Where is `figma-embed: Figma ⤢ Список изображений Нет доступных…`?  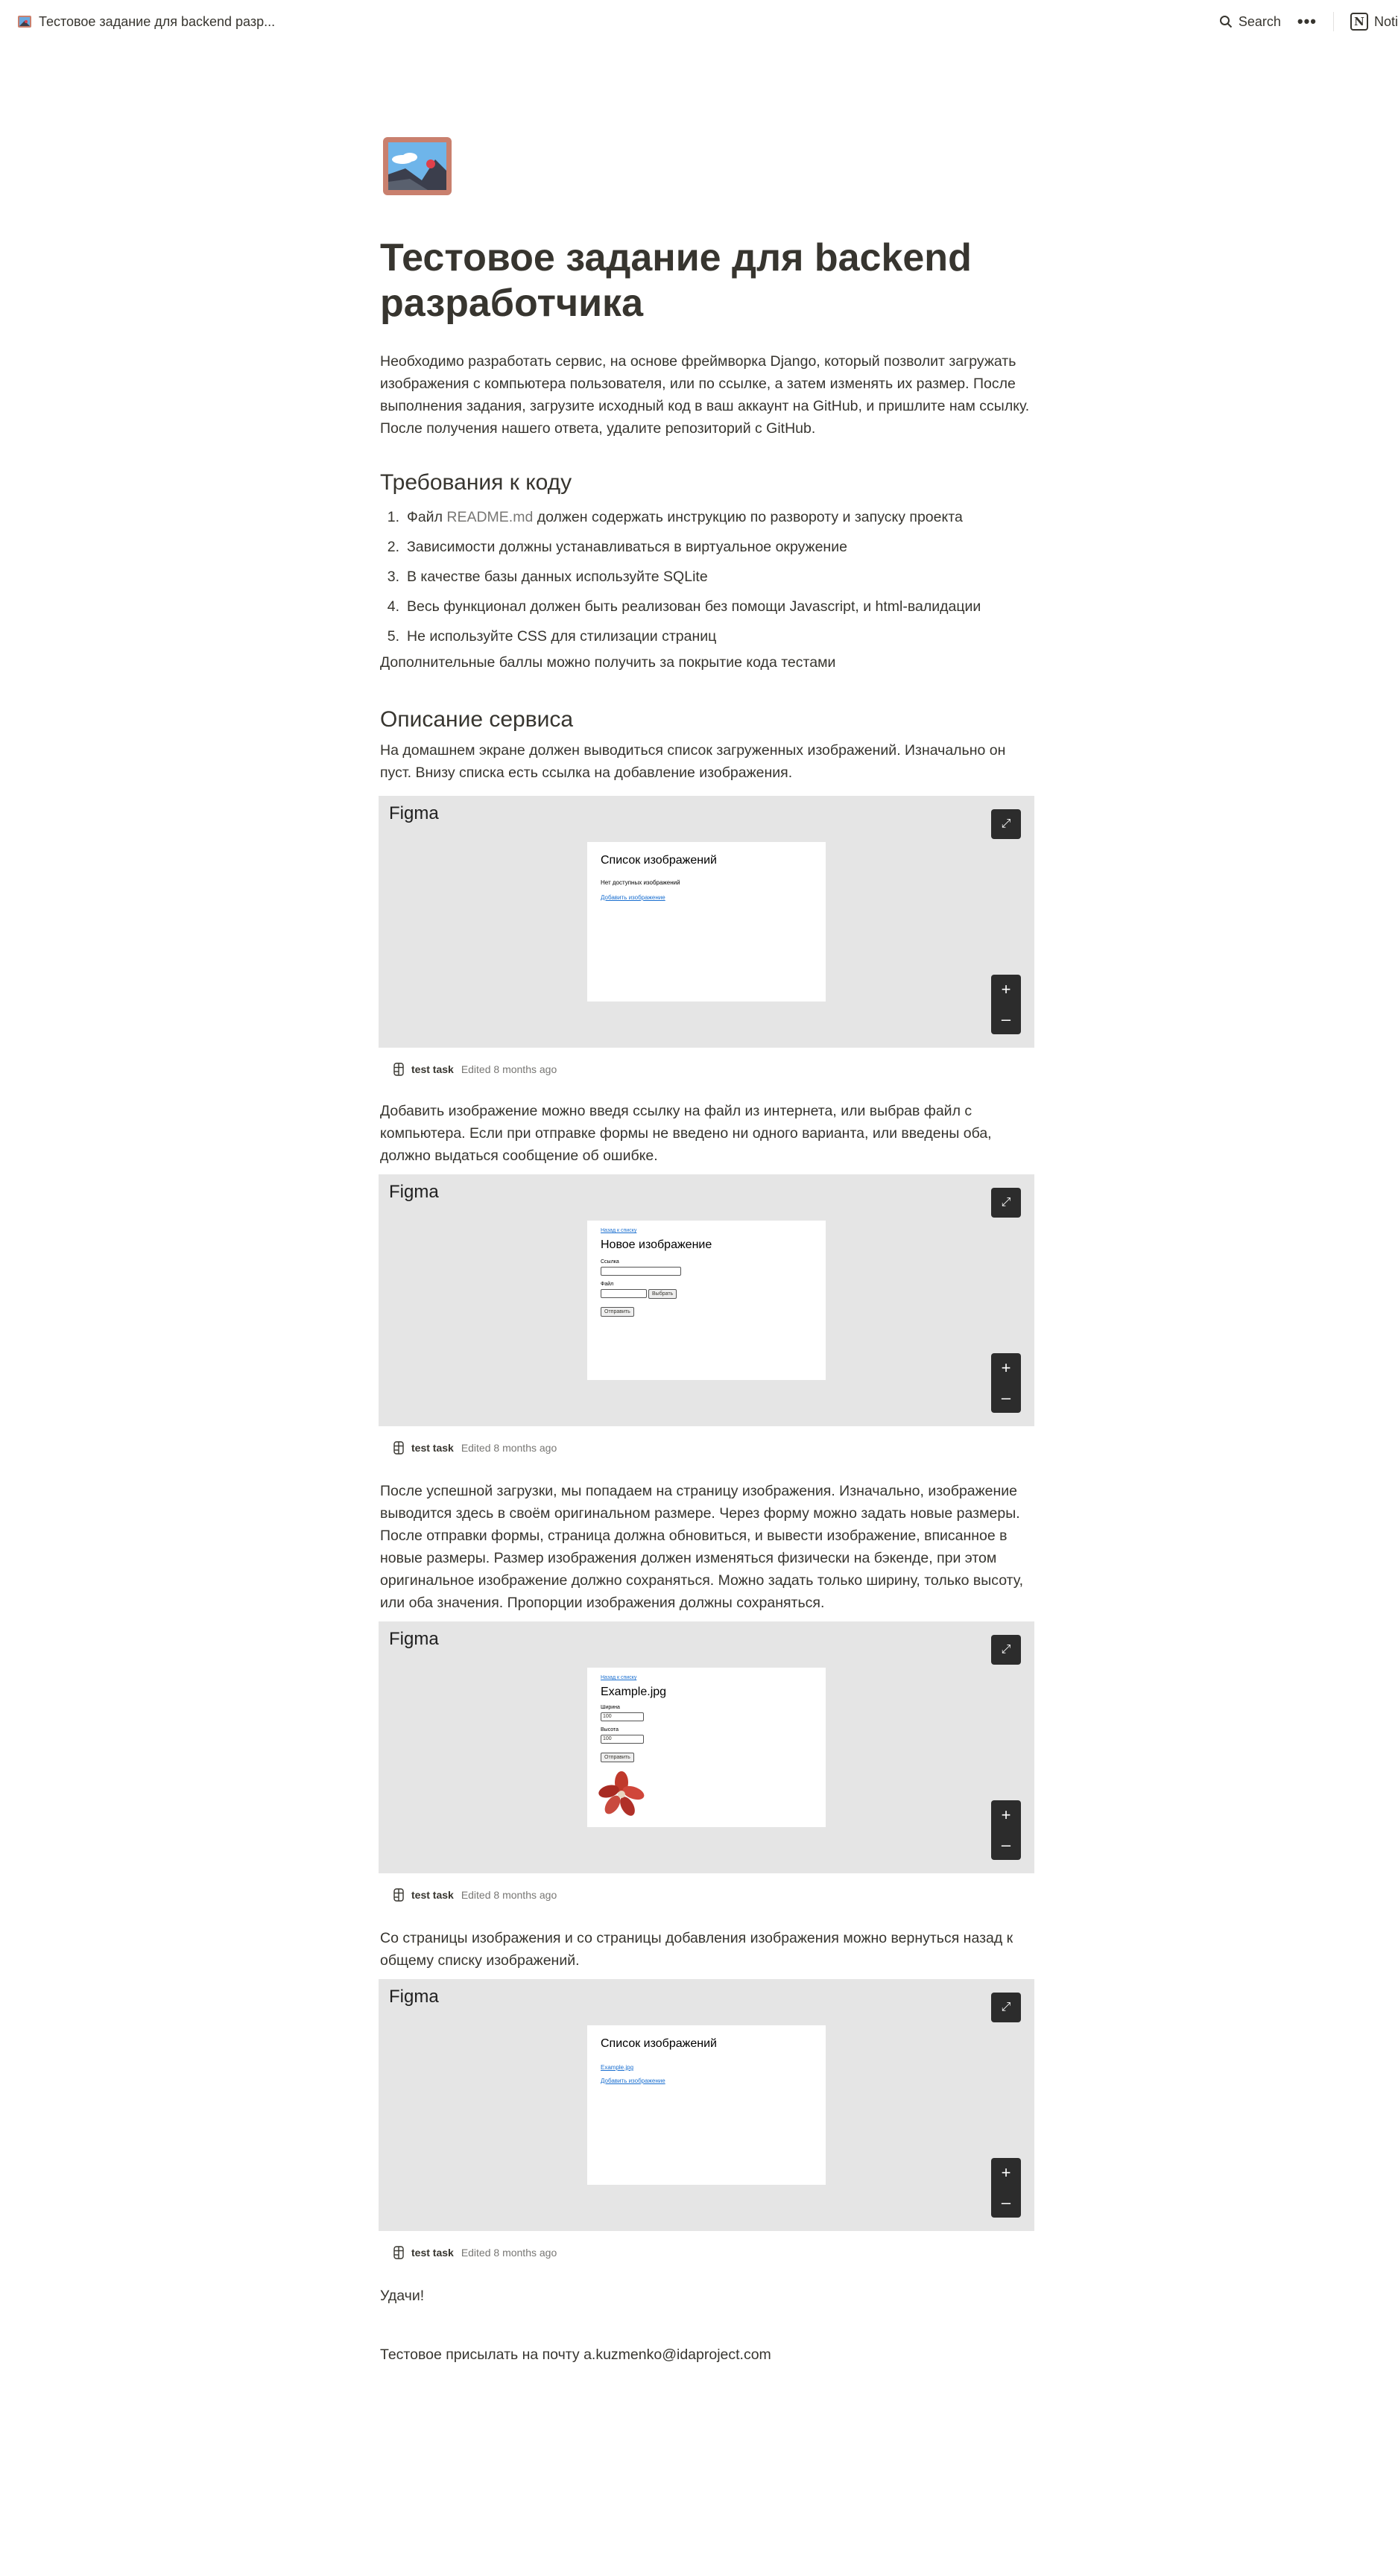 figma-embed: Figma ⤢ Список изображений Нет доступных… is located at coordinates (706, 922).